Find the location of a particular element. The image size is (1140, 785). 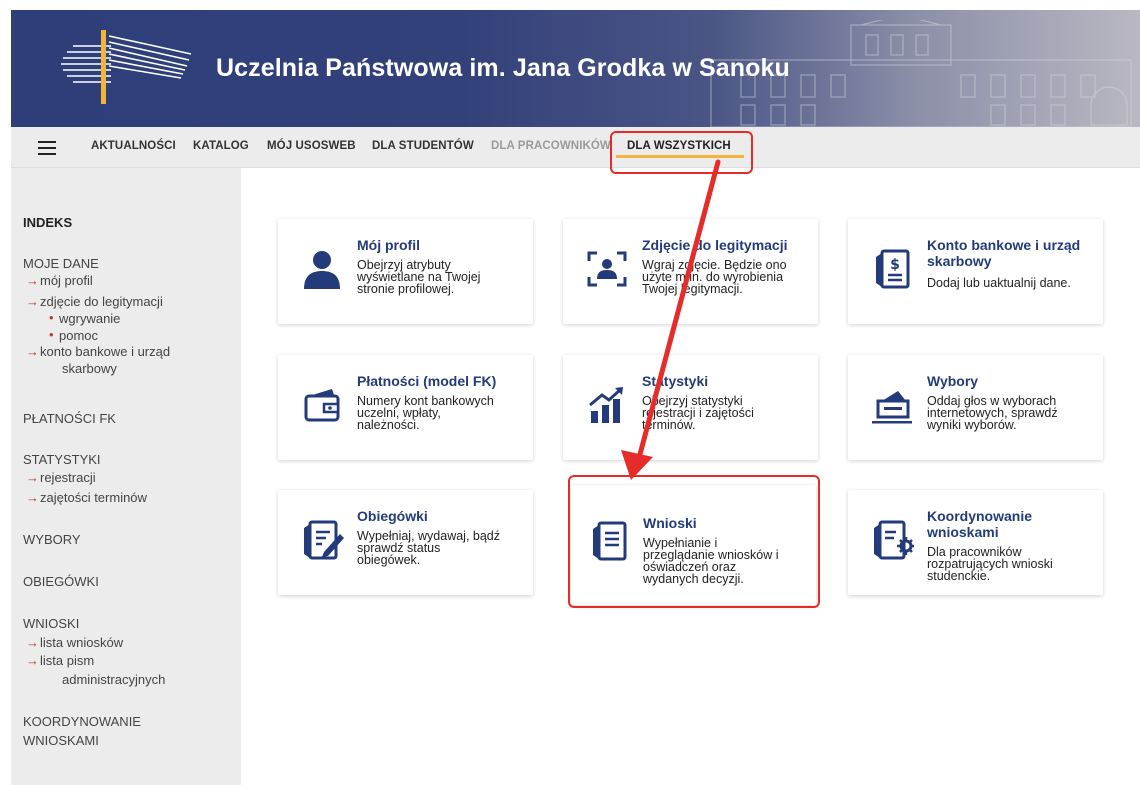

card-title-line: wnioskami is located at coordinates (963, 532).